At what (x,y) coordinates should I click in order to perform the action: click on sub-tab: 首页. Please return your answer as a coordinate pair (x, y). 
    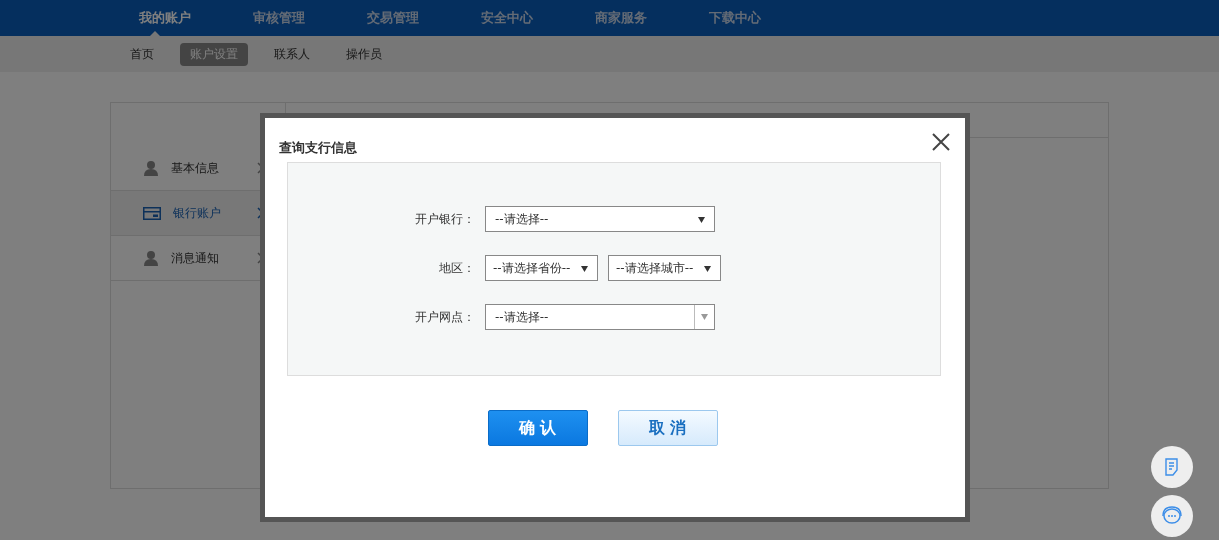
    Looking at the image, I should click on (142, 54).